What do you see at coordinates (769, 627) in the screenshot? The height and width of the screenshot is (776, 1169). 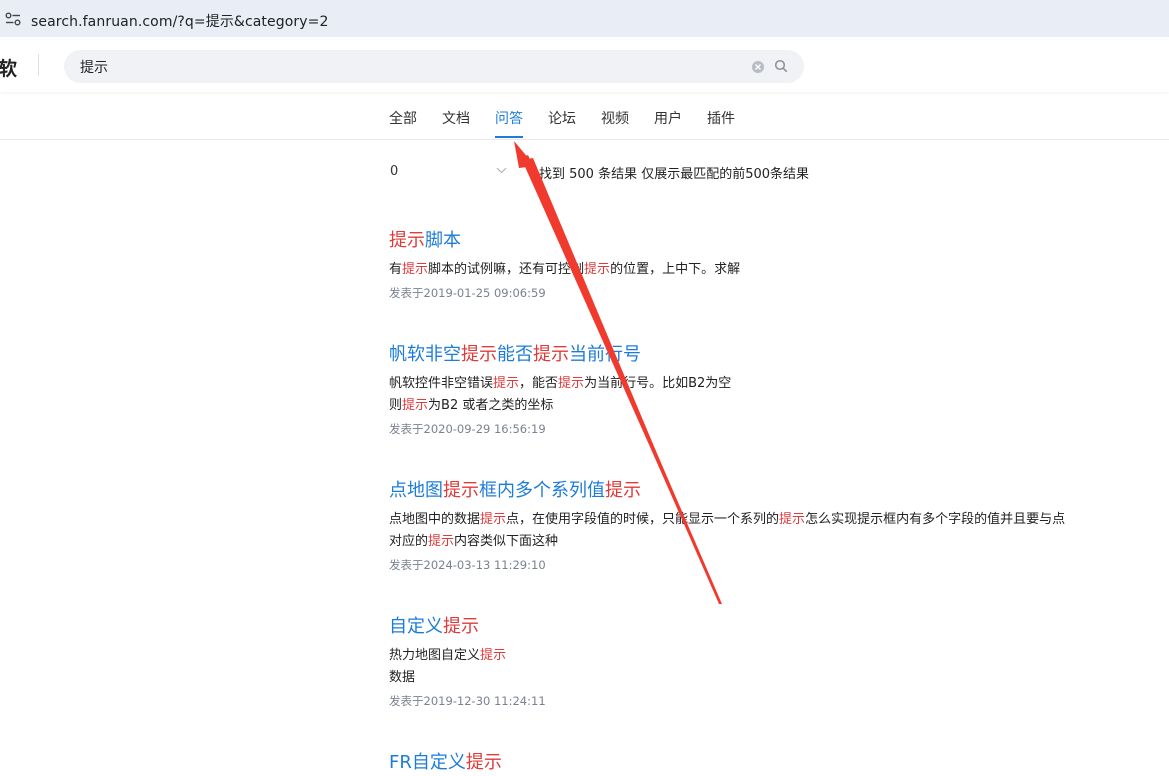 I see `result-title: 自定义提示` at bounding box center [769, 627].